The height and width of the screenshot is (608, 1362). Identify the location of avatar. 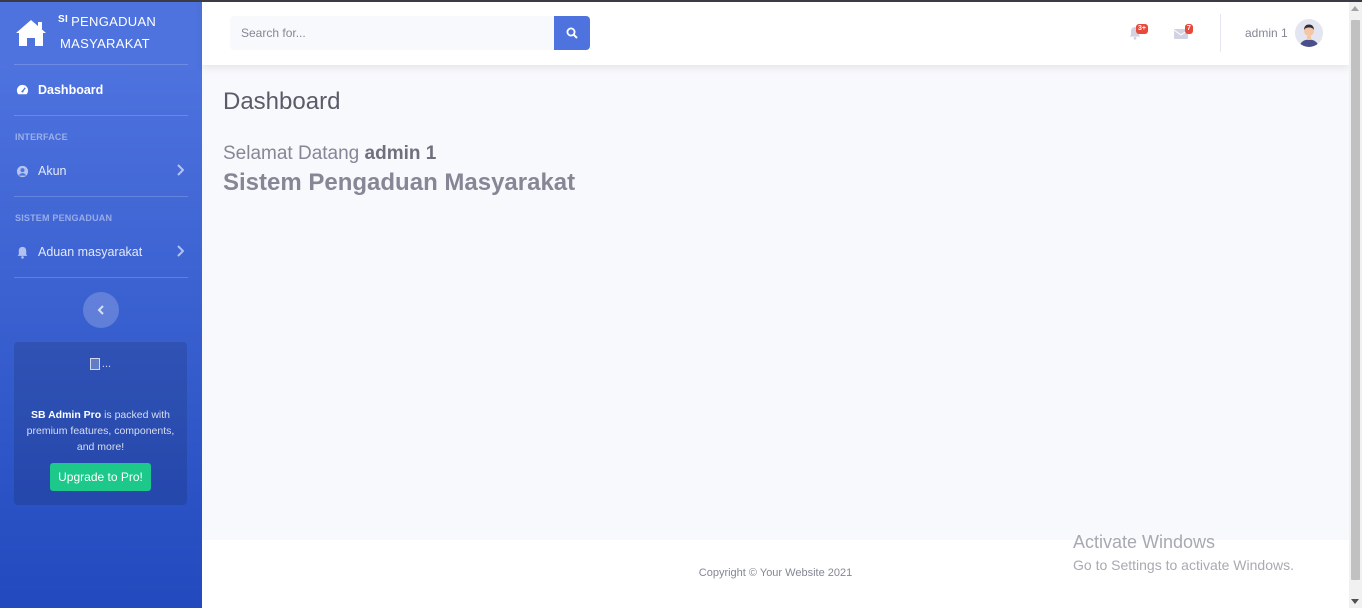
(1309, 33).